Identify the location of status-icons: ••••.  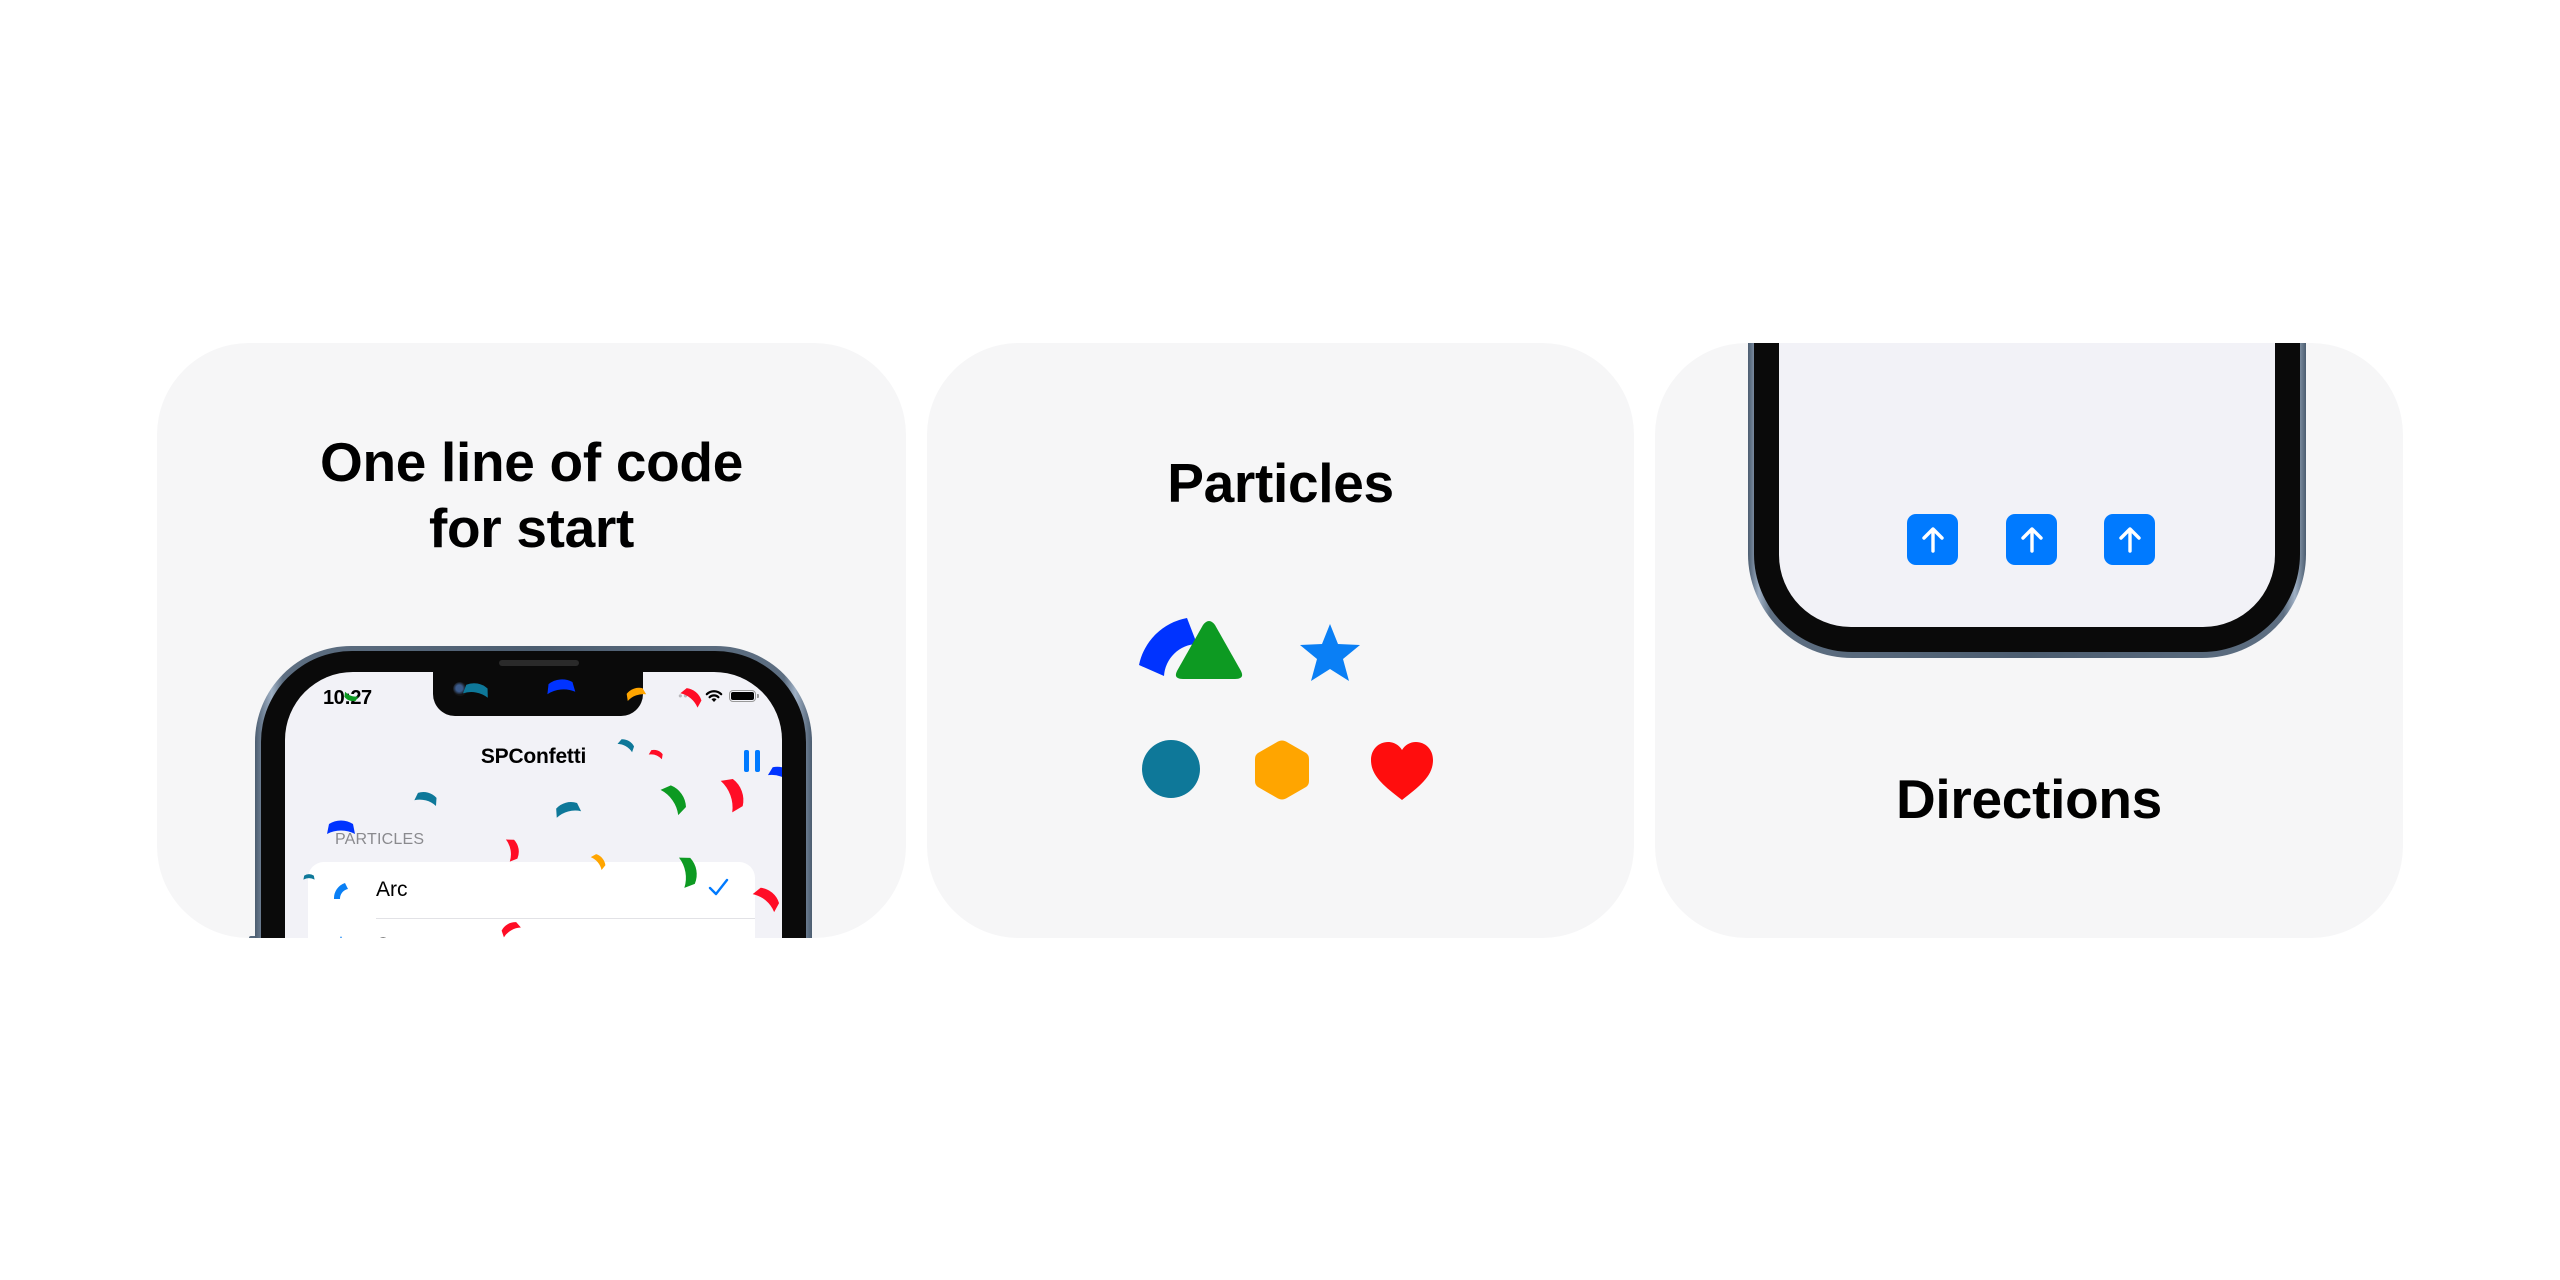
(718, 696).